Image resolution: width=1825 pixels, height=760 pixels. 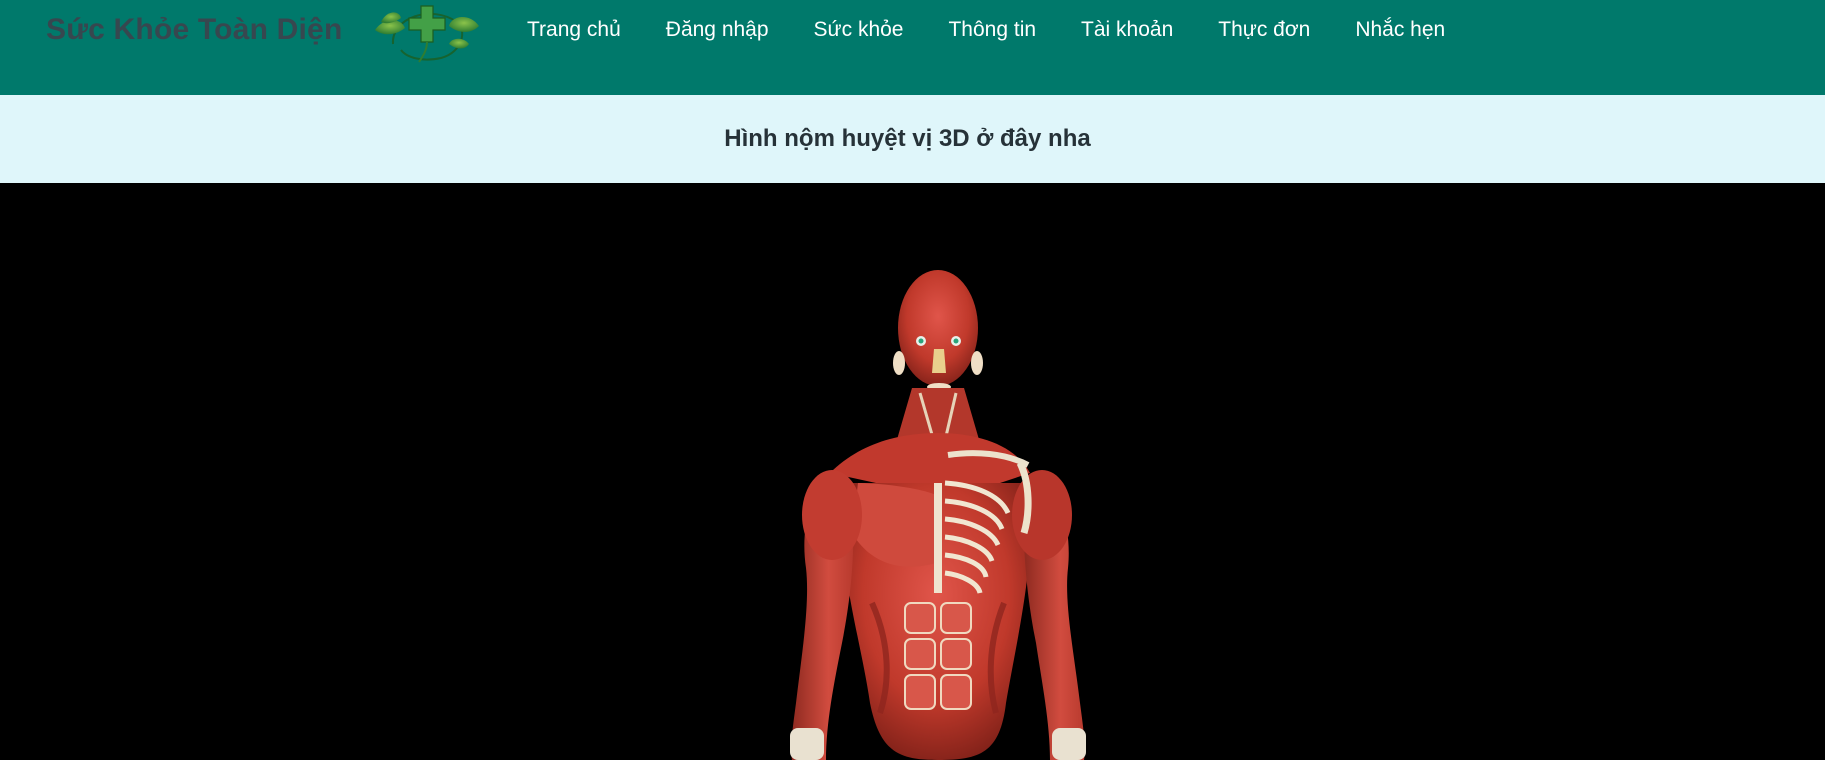 What do you see at coordinates (1264, 30) in the screenshot?
I see `nav-item-thuc-don: Thực đơn` at bounding box center [1264, 30].